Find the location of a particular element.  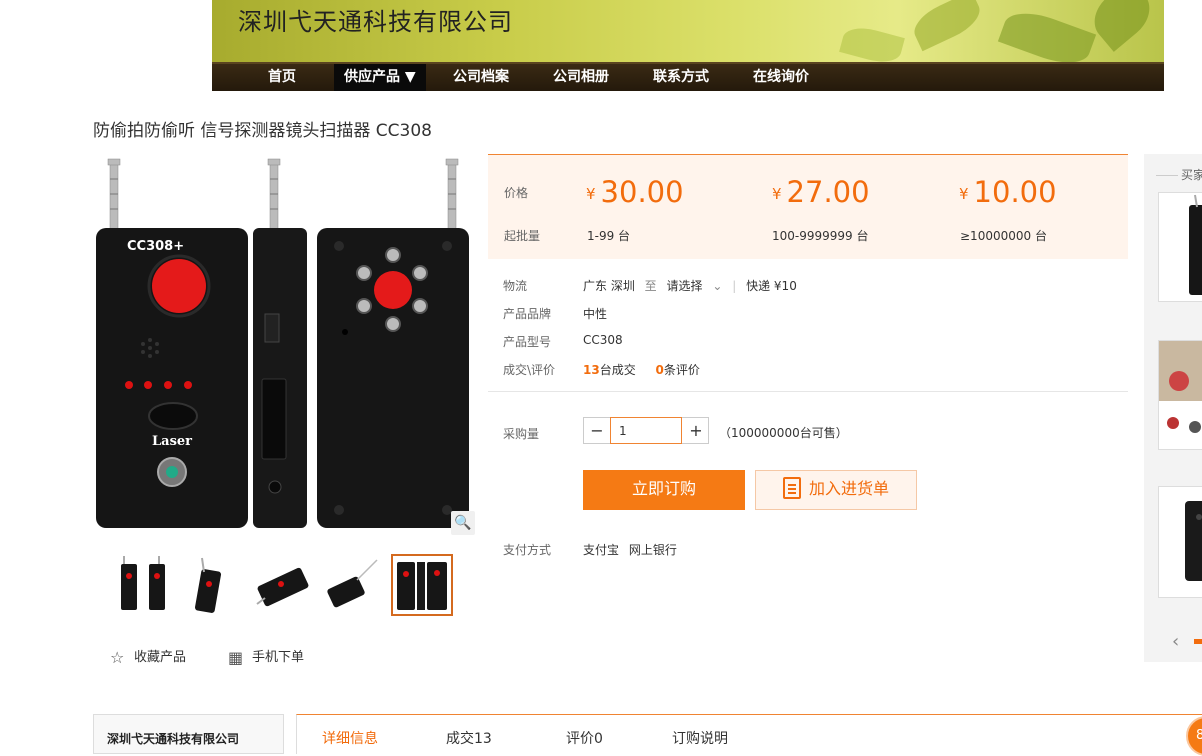

logistics-row: 广东 深圳 至 请选择 ⌄ | 快递 ¥10 is located at coordinates (690, 285).